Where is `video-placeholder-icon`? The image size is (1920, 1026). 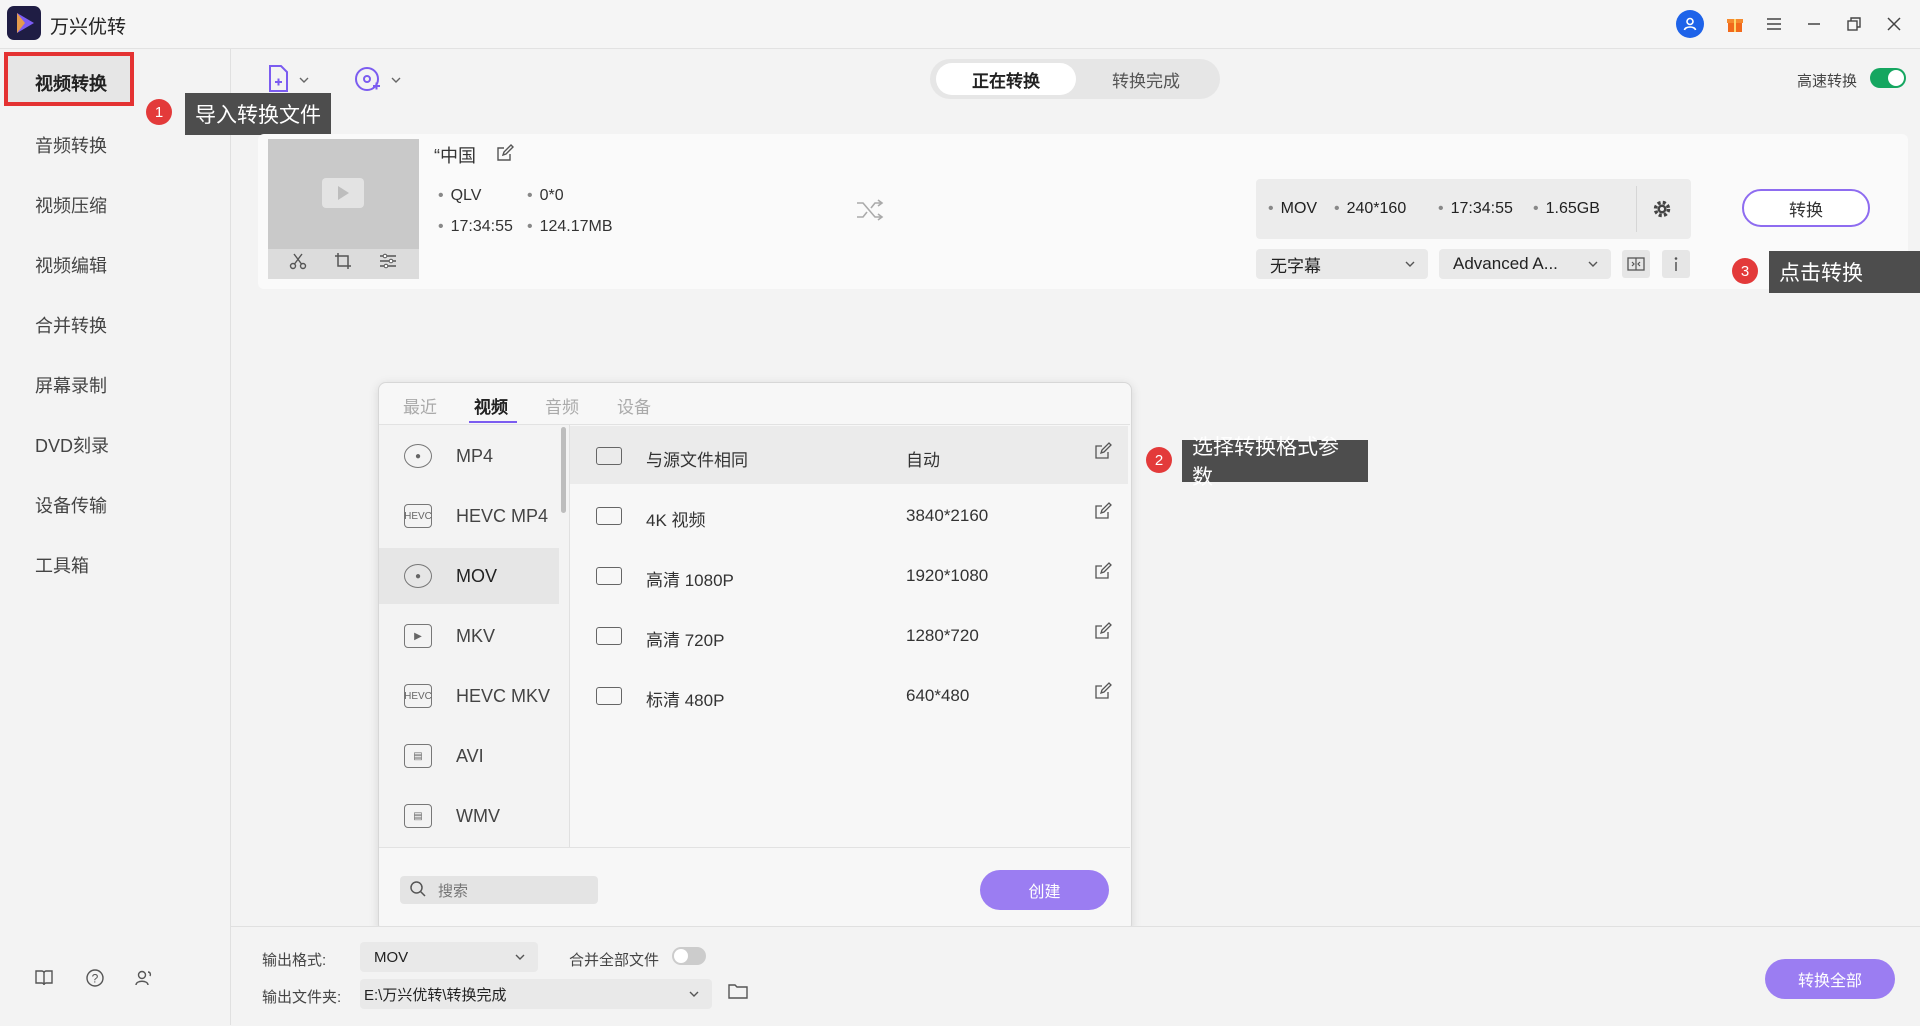
video-placeholder-icon is located at coordinates (343, 193).